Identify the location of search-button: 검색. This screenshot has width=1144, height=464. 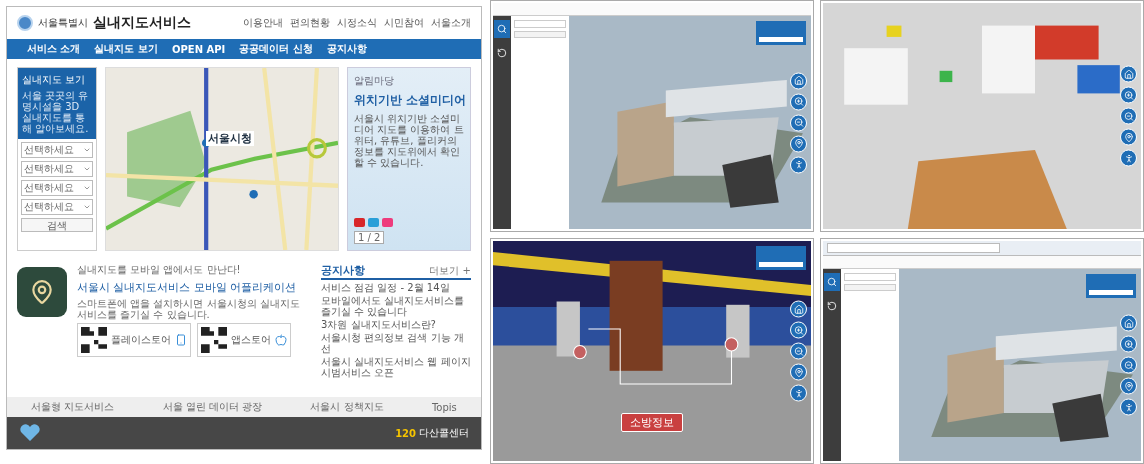
(57, 225).